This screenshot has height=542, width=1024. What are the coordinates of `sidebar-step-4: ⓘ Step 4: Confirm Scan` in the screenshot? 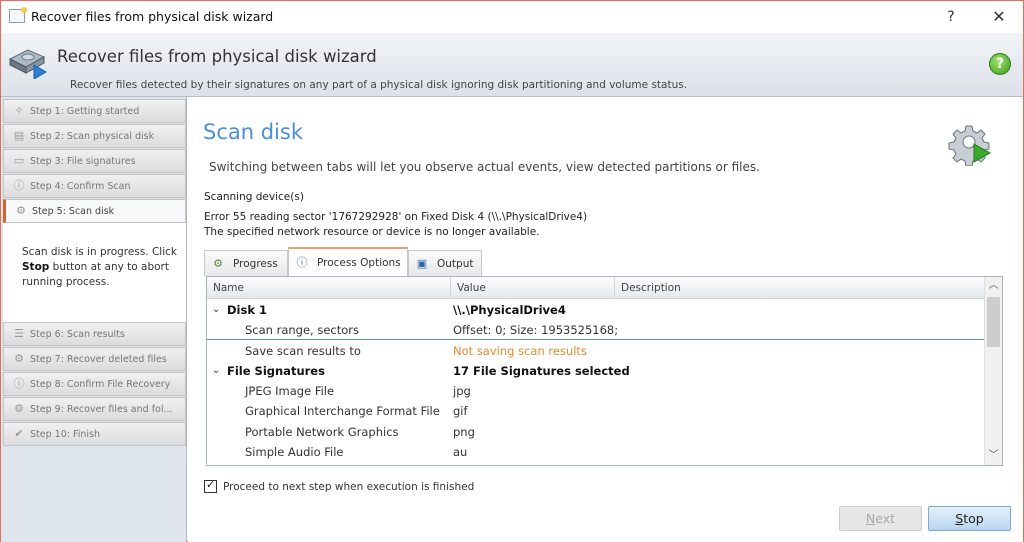 It's located at (94, 186).